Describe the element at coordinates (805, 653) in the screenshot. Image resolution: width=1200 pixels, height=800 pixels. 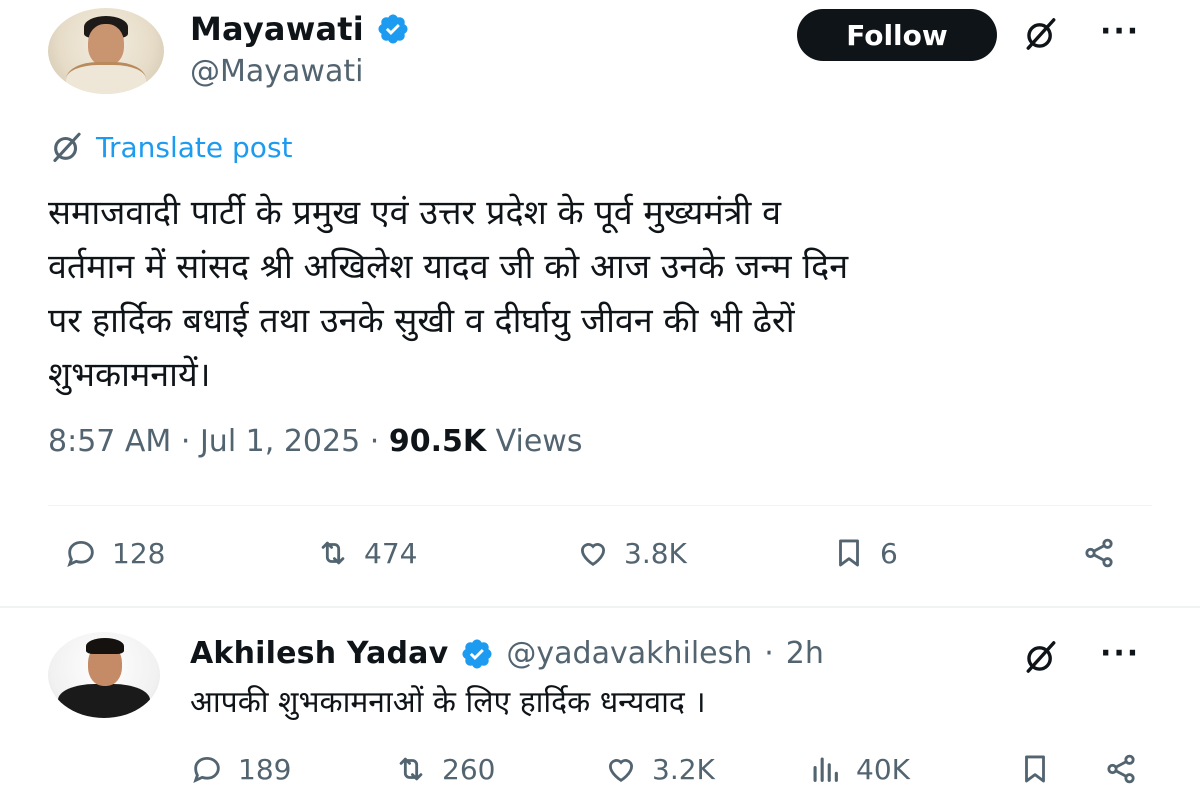
I see `reply-age: 2h` at that location.